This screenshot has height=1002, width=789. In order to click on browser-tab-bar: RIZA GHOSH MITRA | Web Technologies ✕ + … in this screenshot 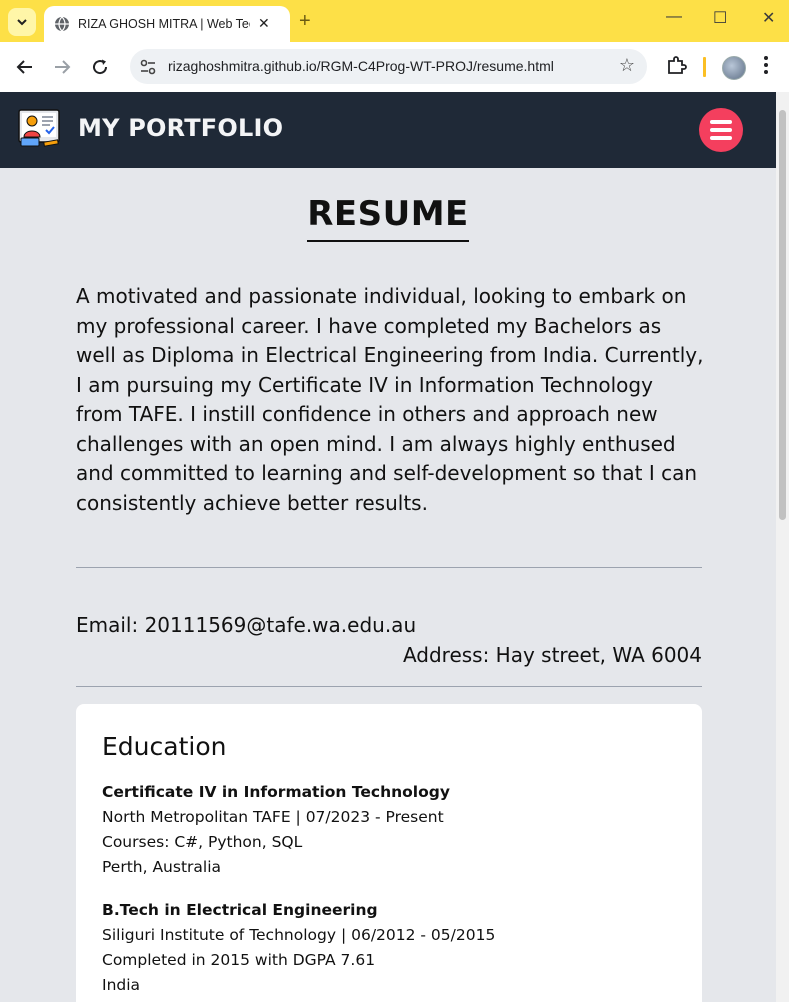, I will do `click(394, 21)`.